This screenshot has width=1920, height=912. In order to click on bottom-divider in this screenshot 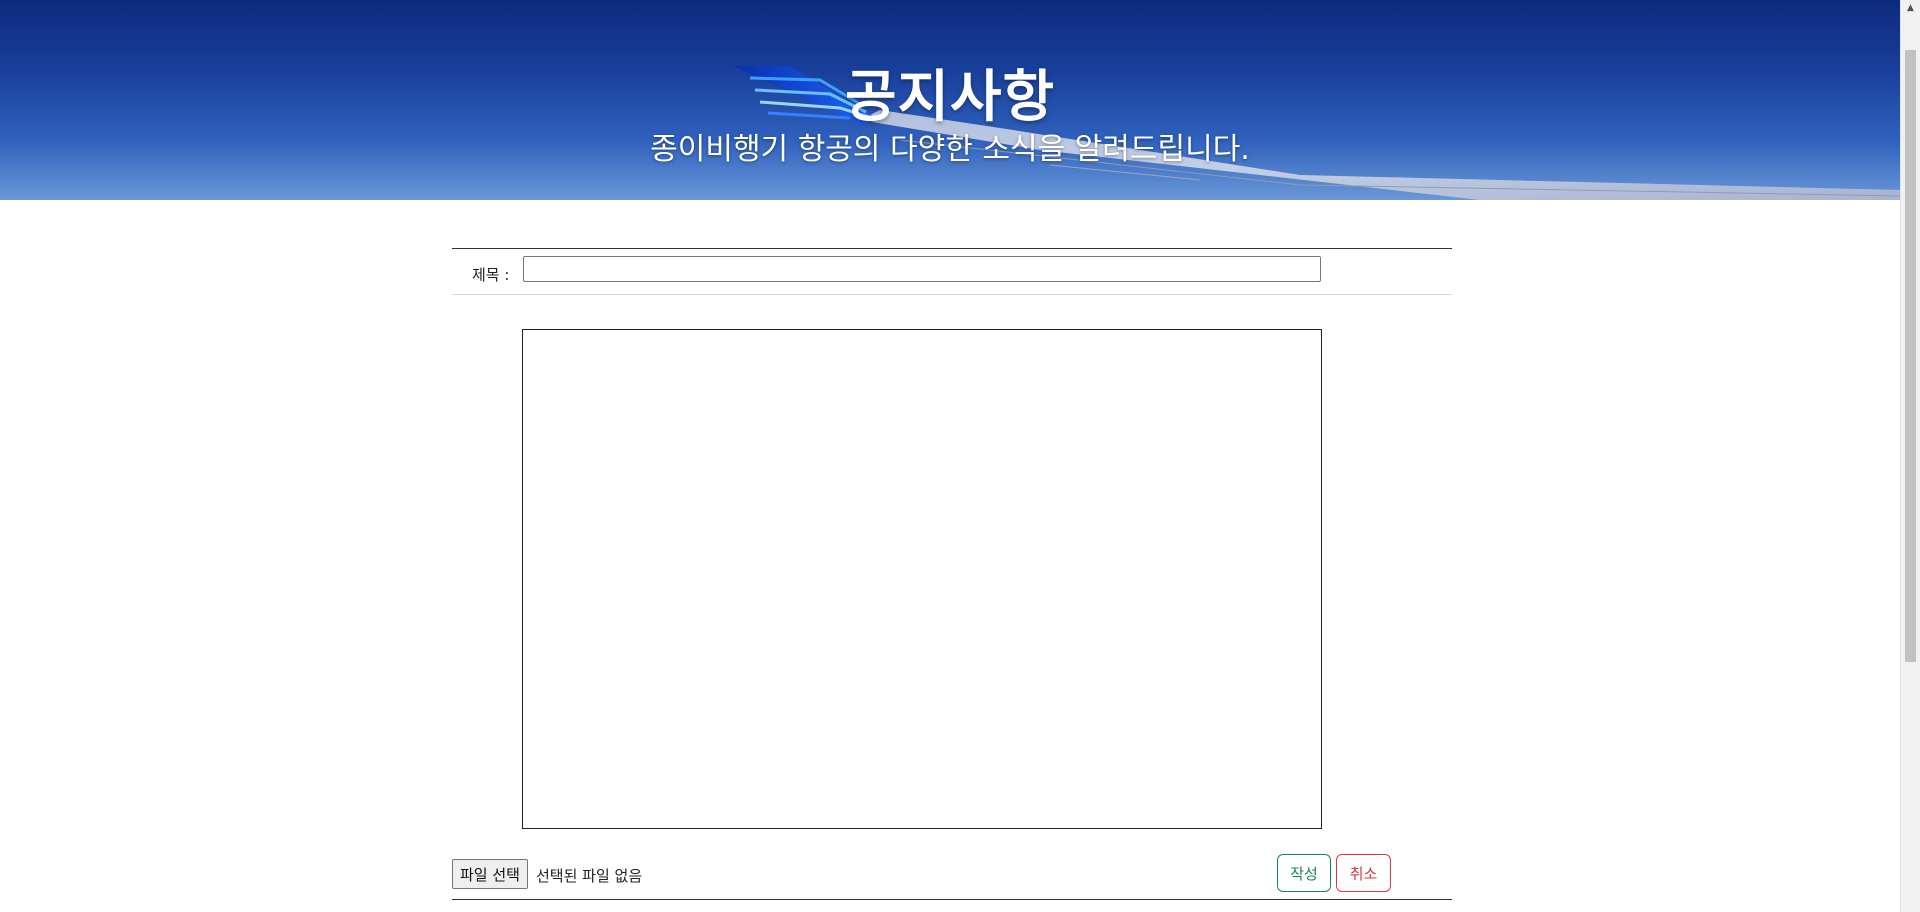, I will do `click(952, 899)`.